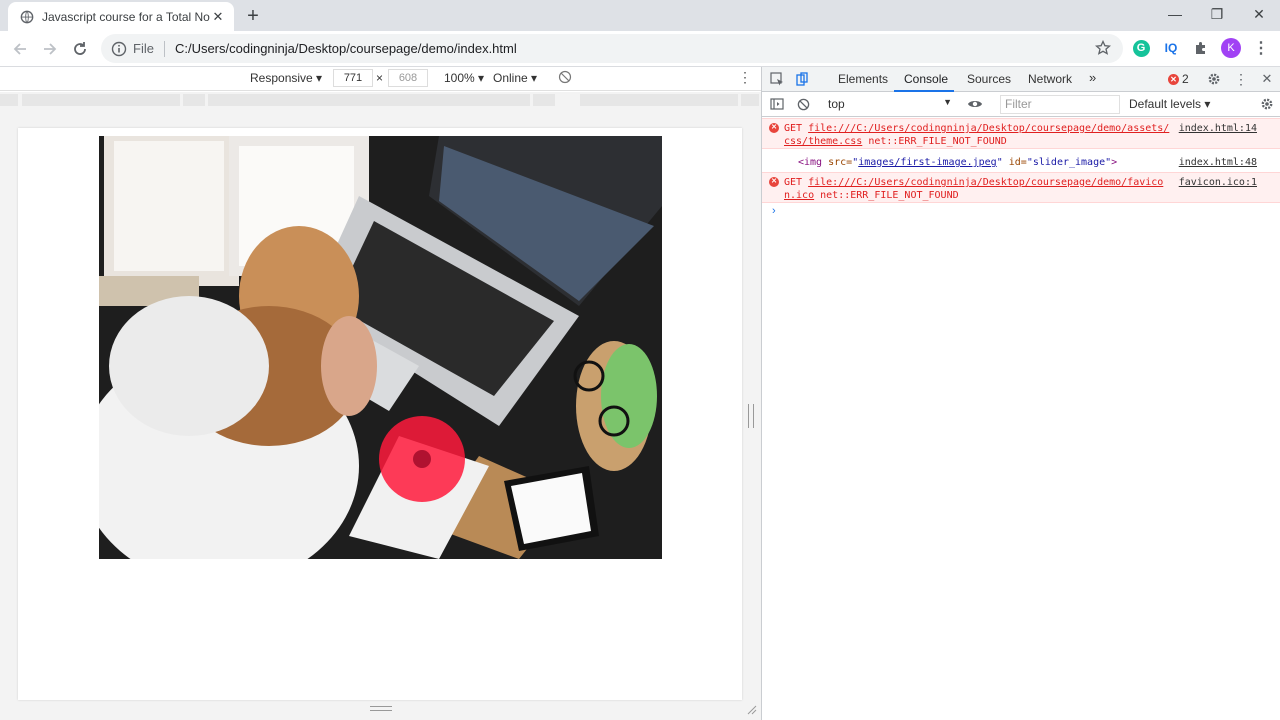 The width and height of the screenshot is (1280, 720). I want to click on zoom-select: 100% ▾, so click(464, 78).